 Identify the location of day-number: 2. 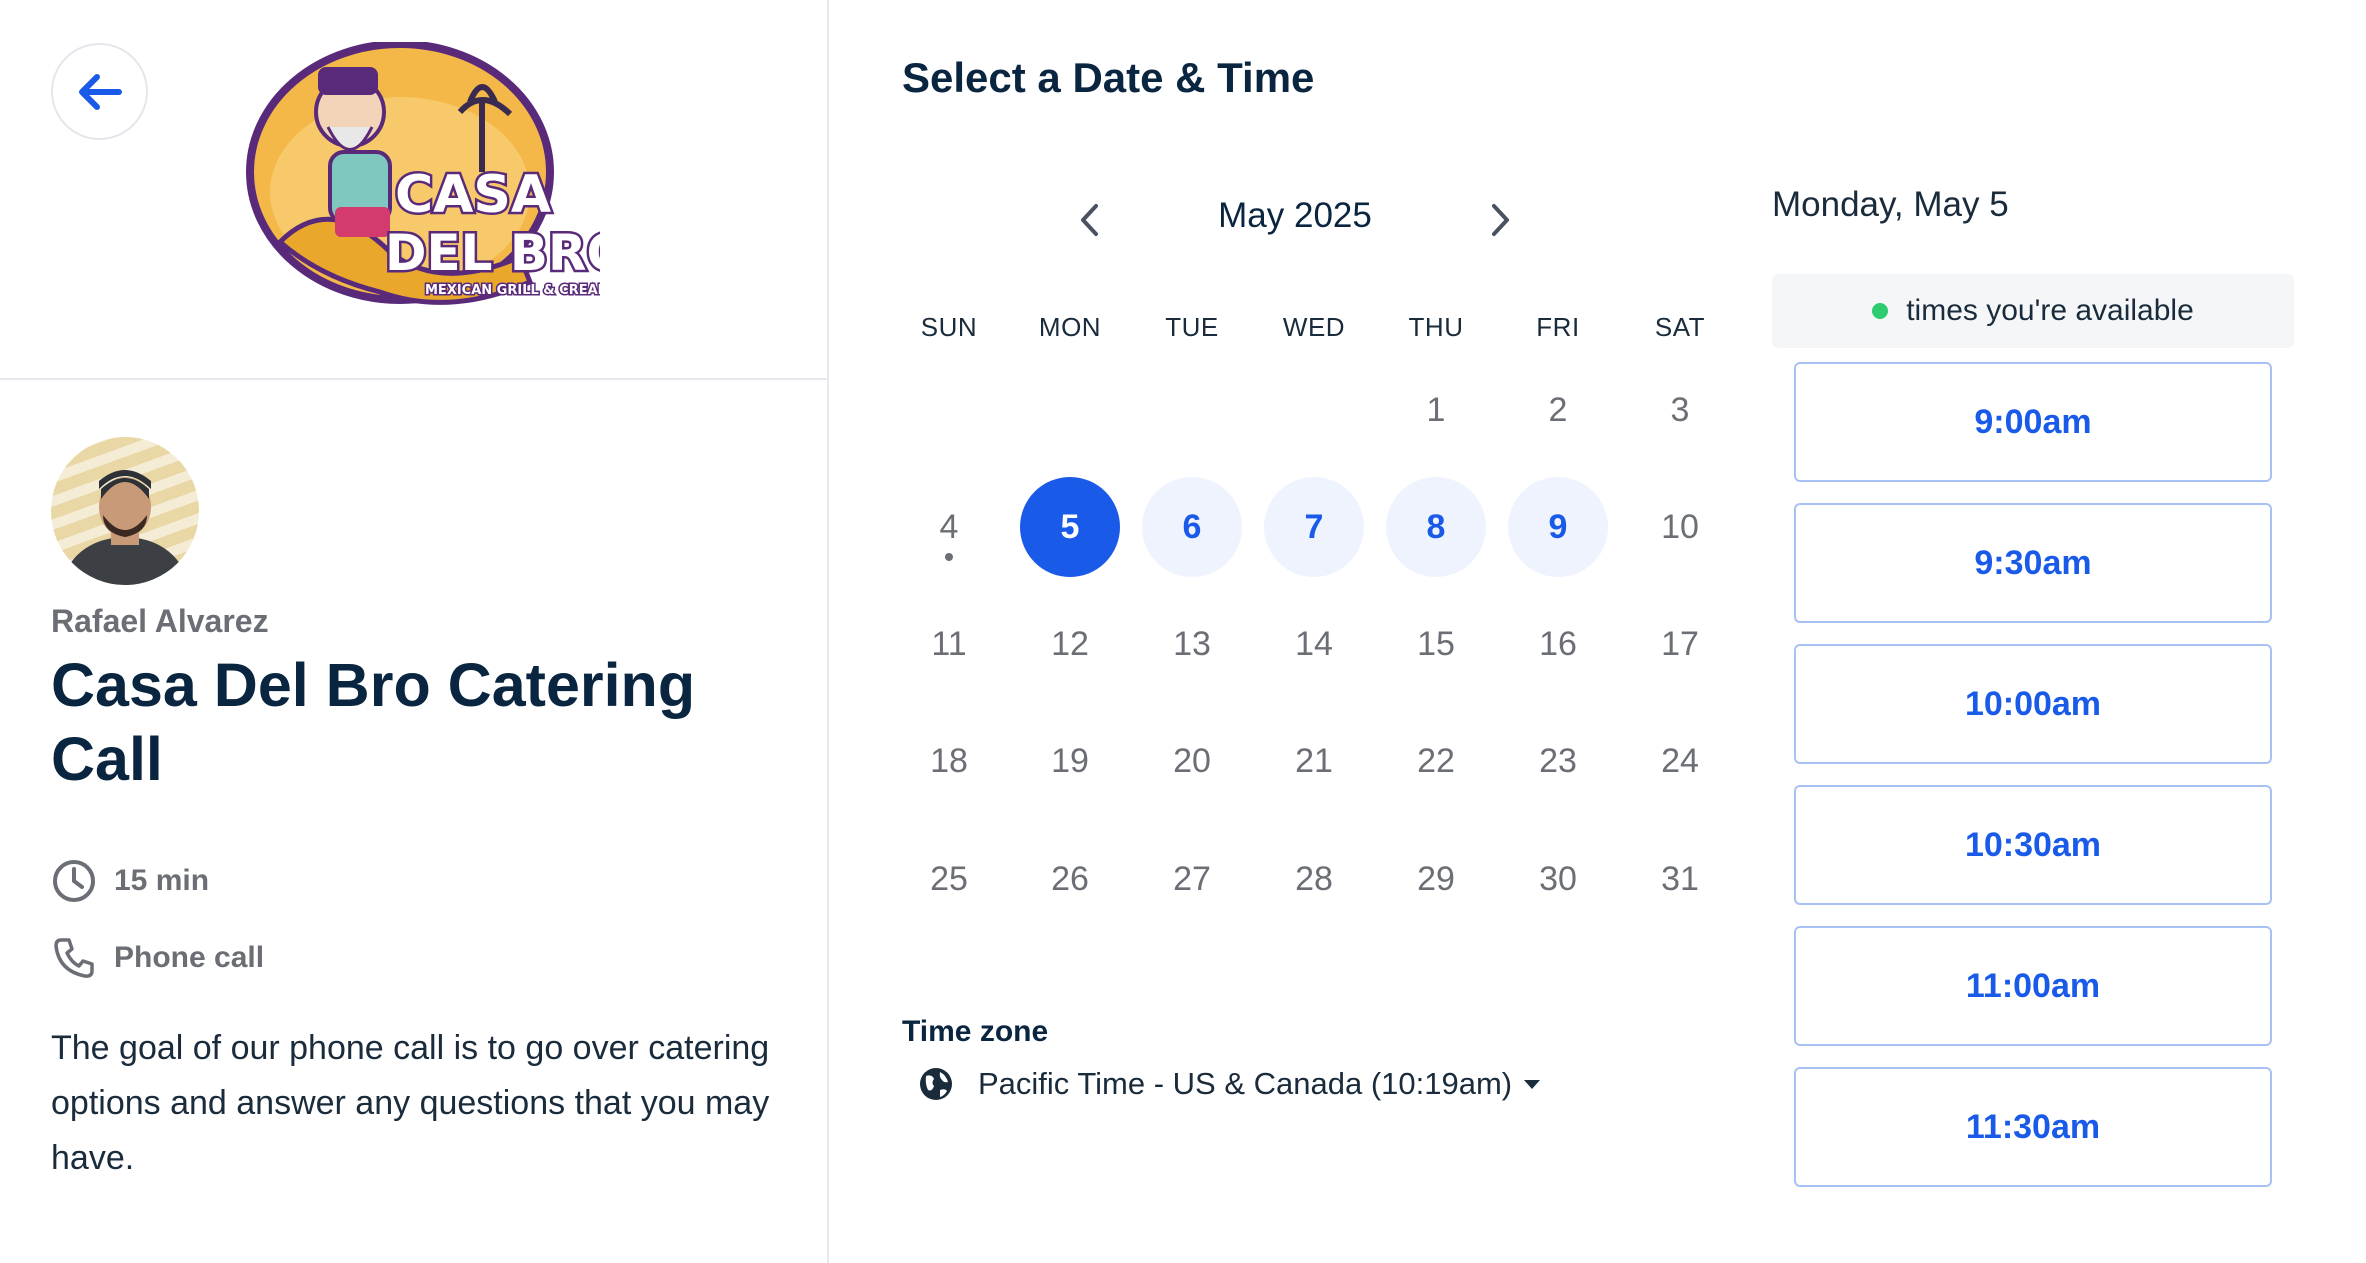
(1558, 409).